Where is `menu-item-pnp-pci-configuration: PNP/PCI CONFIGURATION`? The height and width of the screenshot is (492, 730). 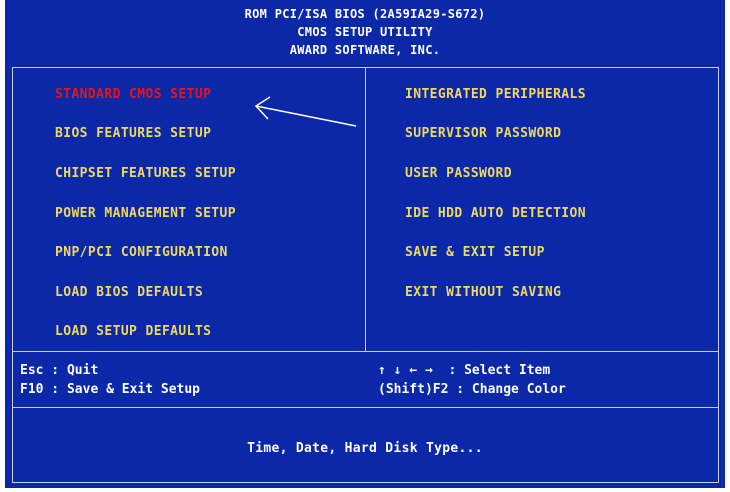
menu-item-pnp-pci-configuration: PNP/PCI CONFIGURATION is located at coordinates (141, 253).